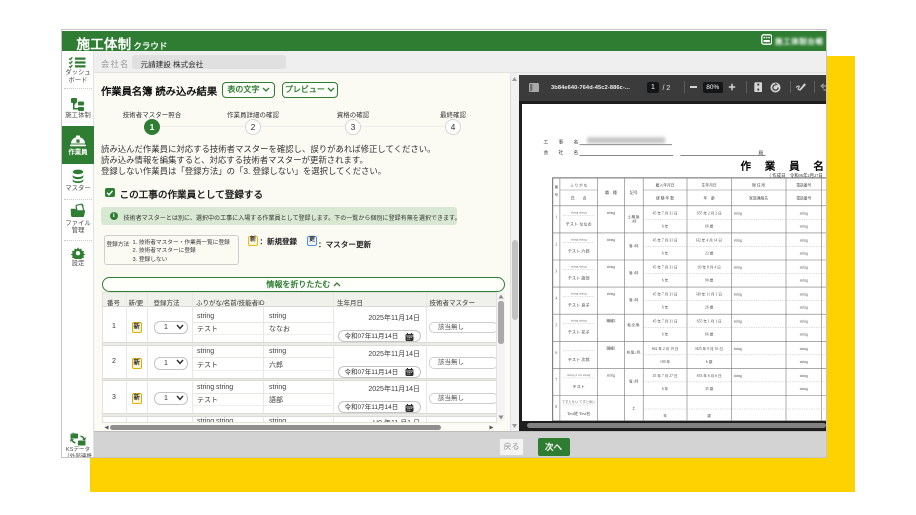  What do you see at coordinates (709, 361) in the screenshot?
I see `svg-text: 6 歳` at bounding box center [709, 361].